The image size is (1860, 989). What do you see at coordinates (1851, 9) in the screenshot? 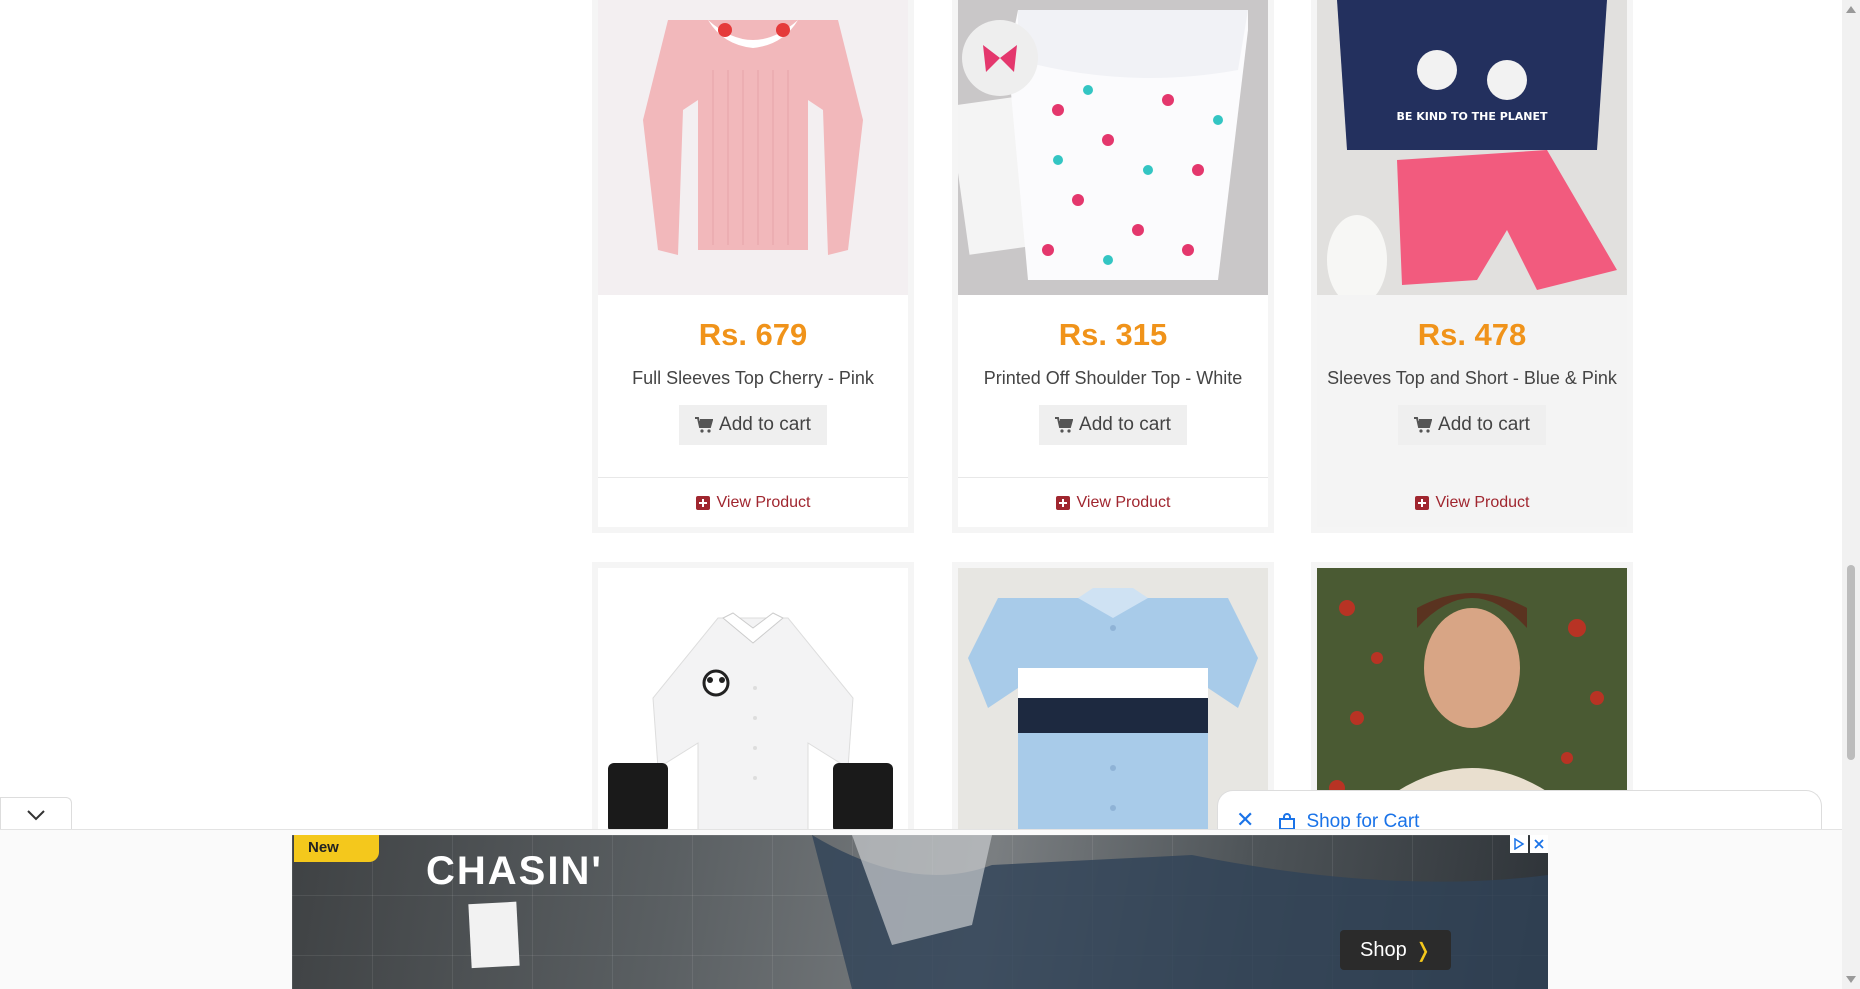
I see `scroll-up-arrow` at bounding box center [1851, 9].